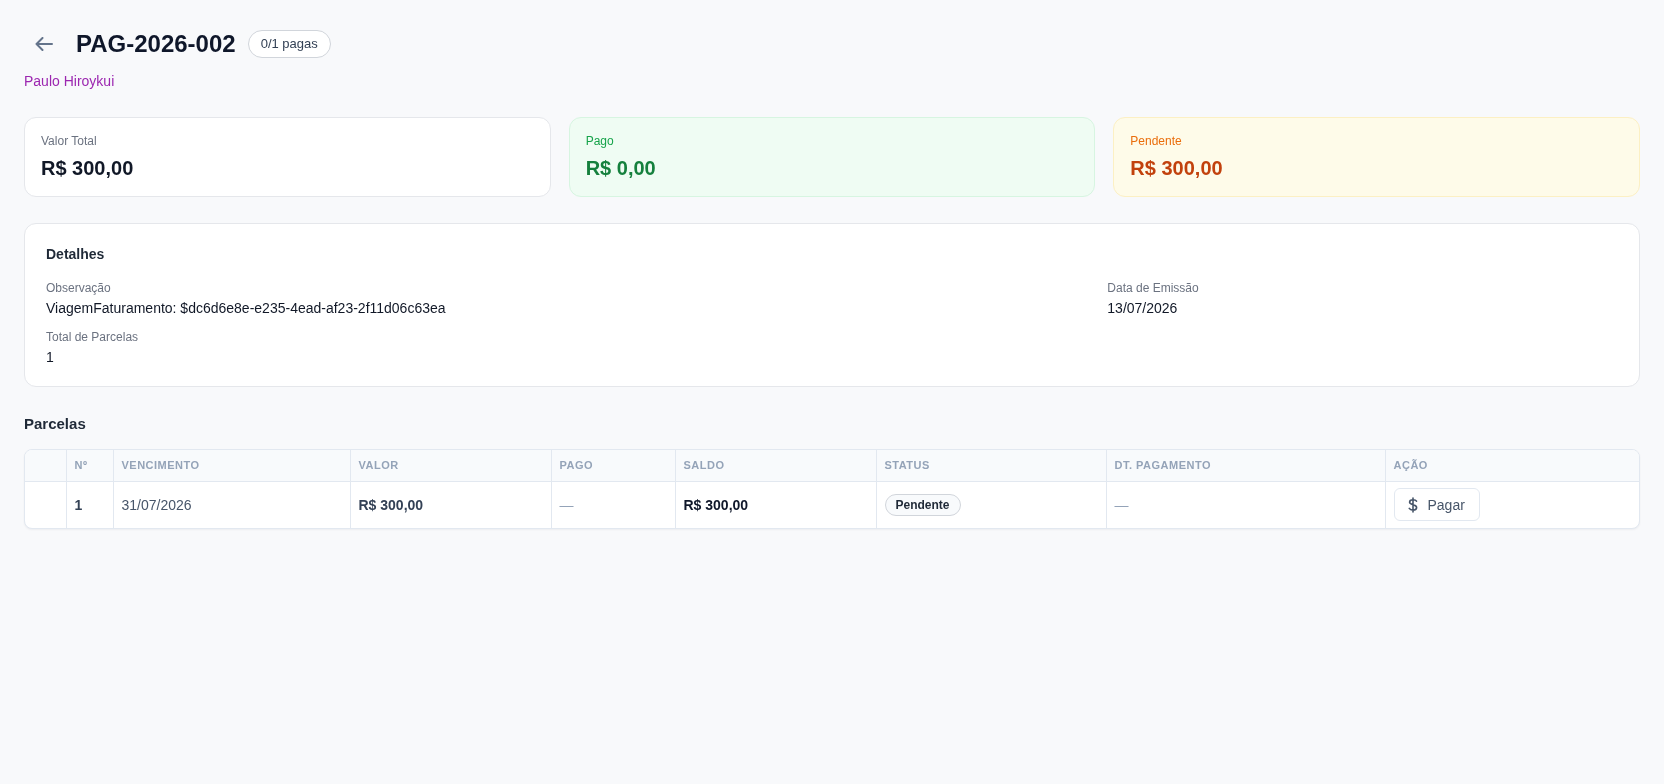 The width and height of the screenshot is (1664, 784). I want to click on pay-button: Pagar, so click(1436, 504).